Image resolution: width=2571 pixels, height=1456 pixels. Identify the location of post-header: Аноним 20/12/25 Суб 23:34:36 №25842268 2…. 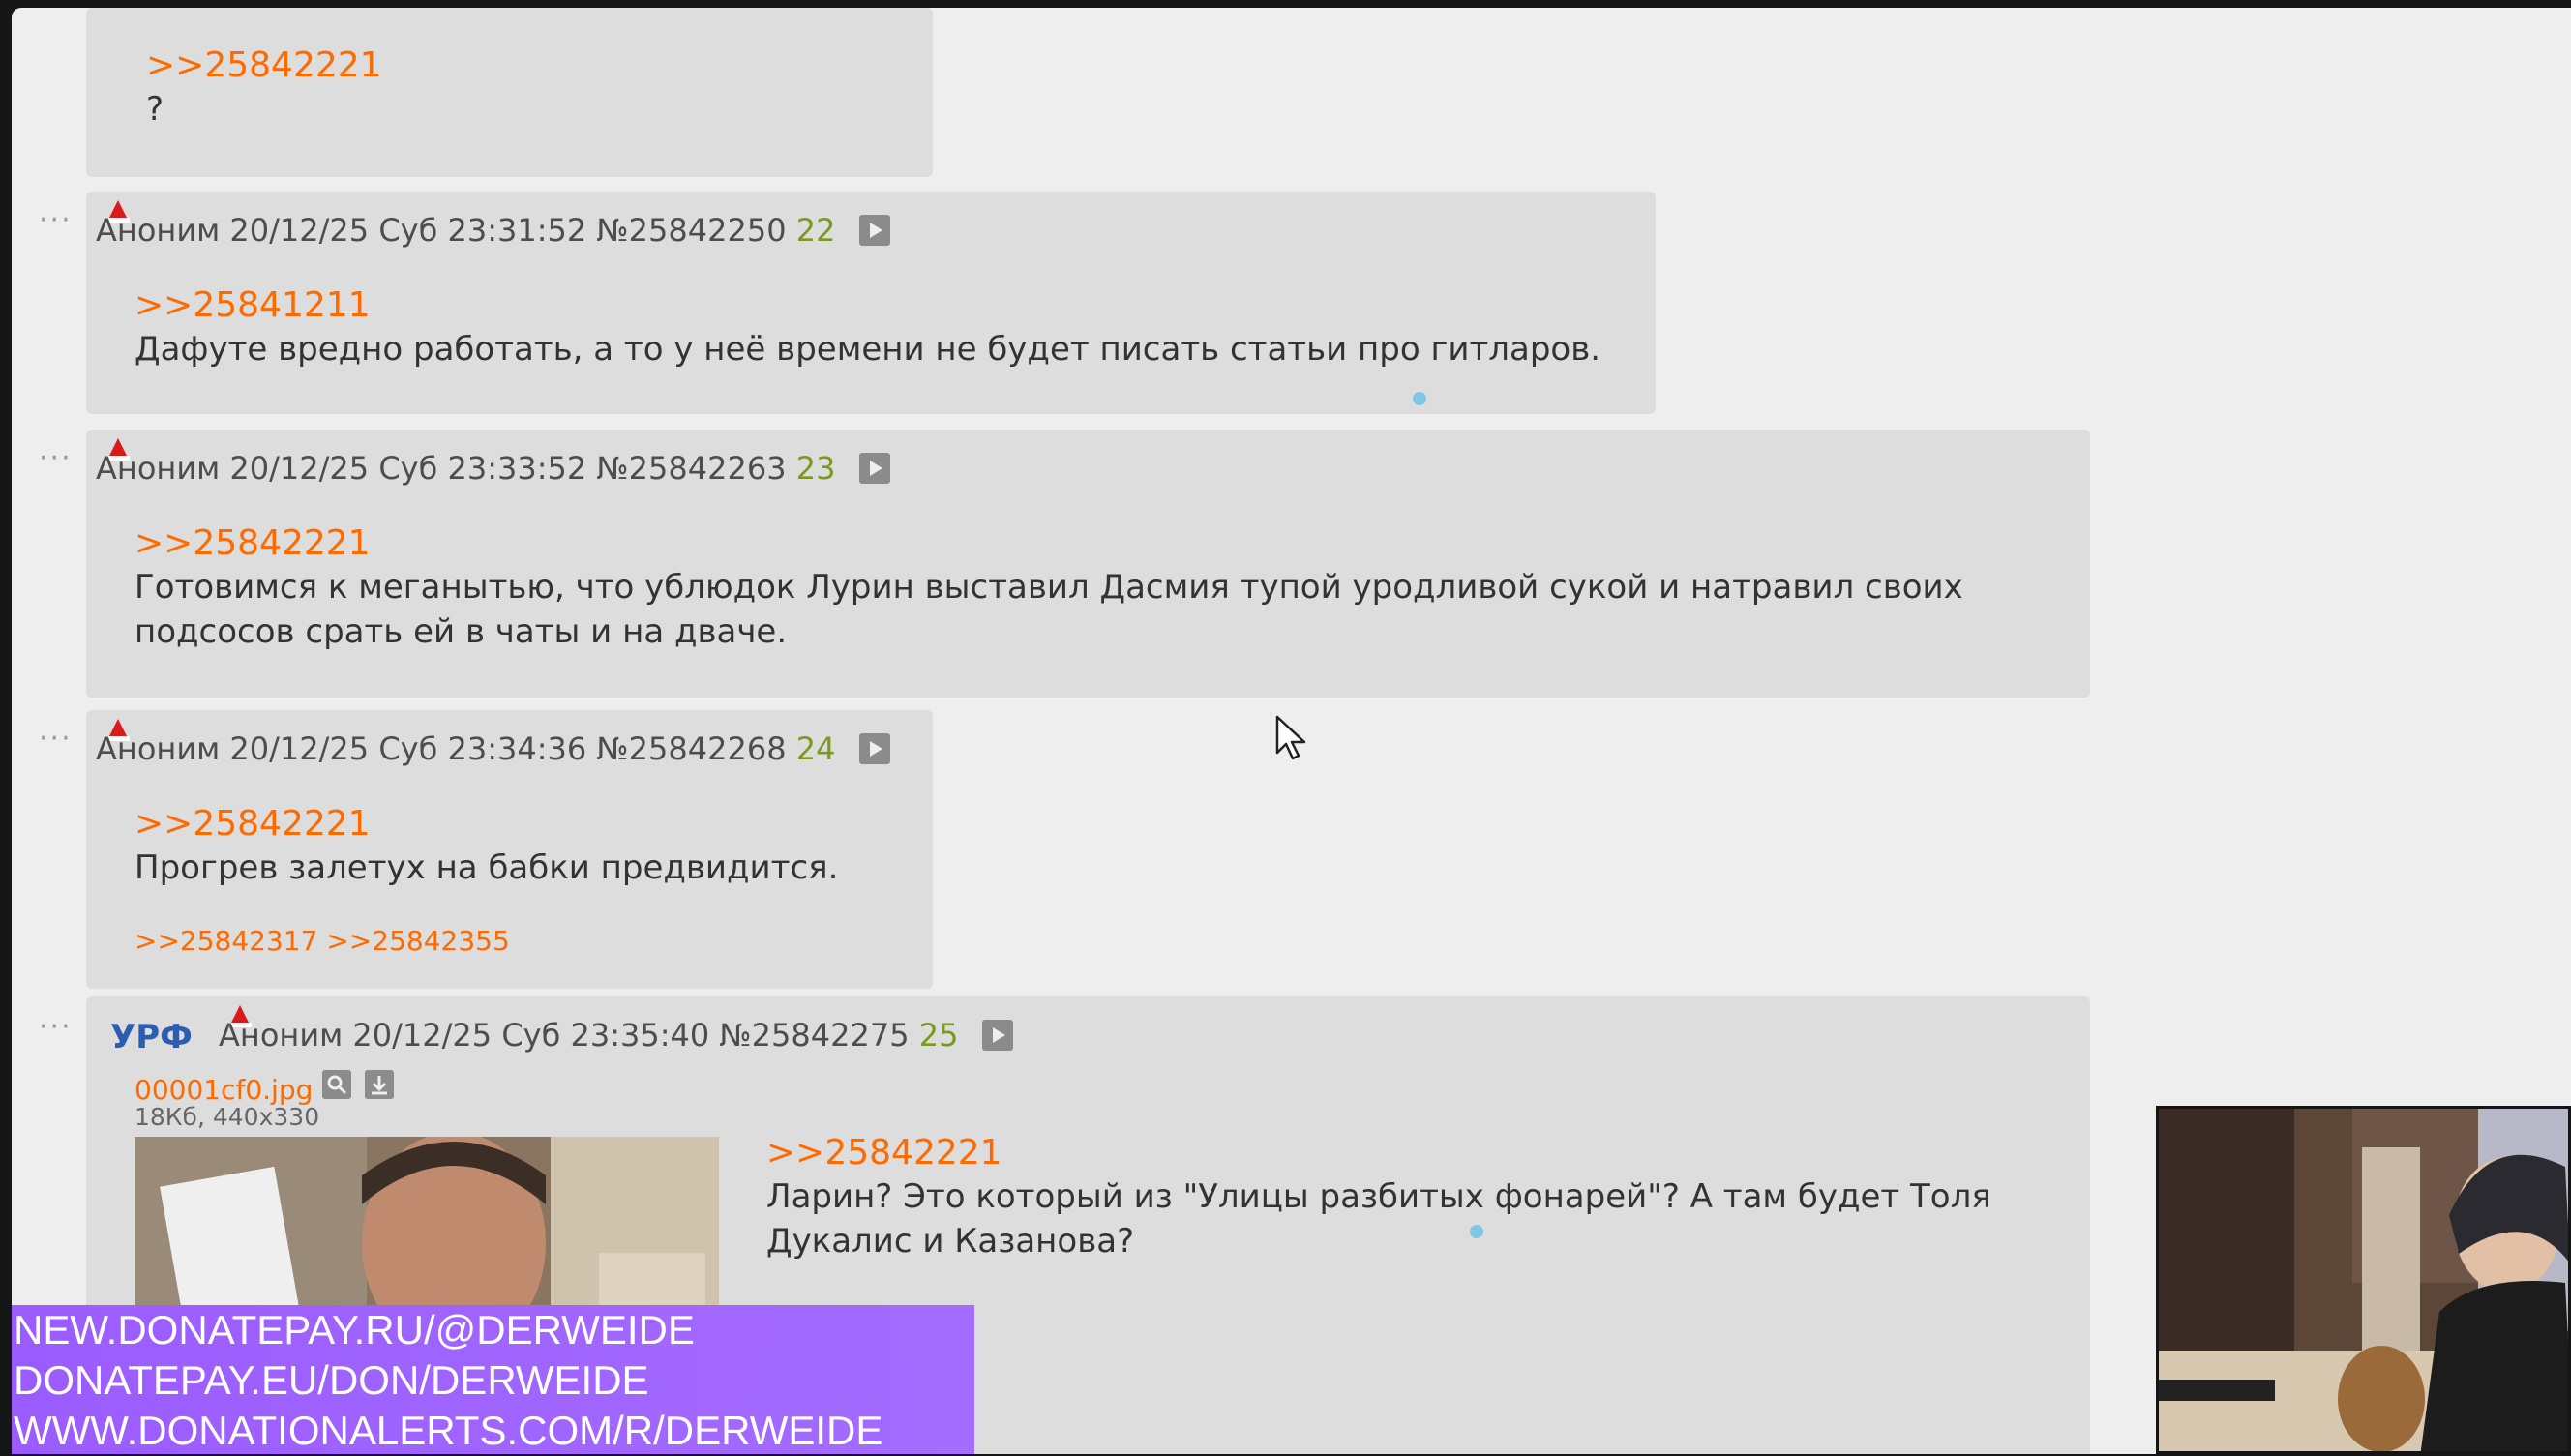
(493, 749).